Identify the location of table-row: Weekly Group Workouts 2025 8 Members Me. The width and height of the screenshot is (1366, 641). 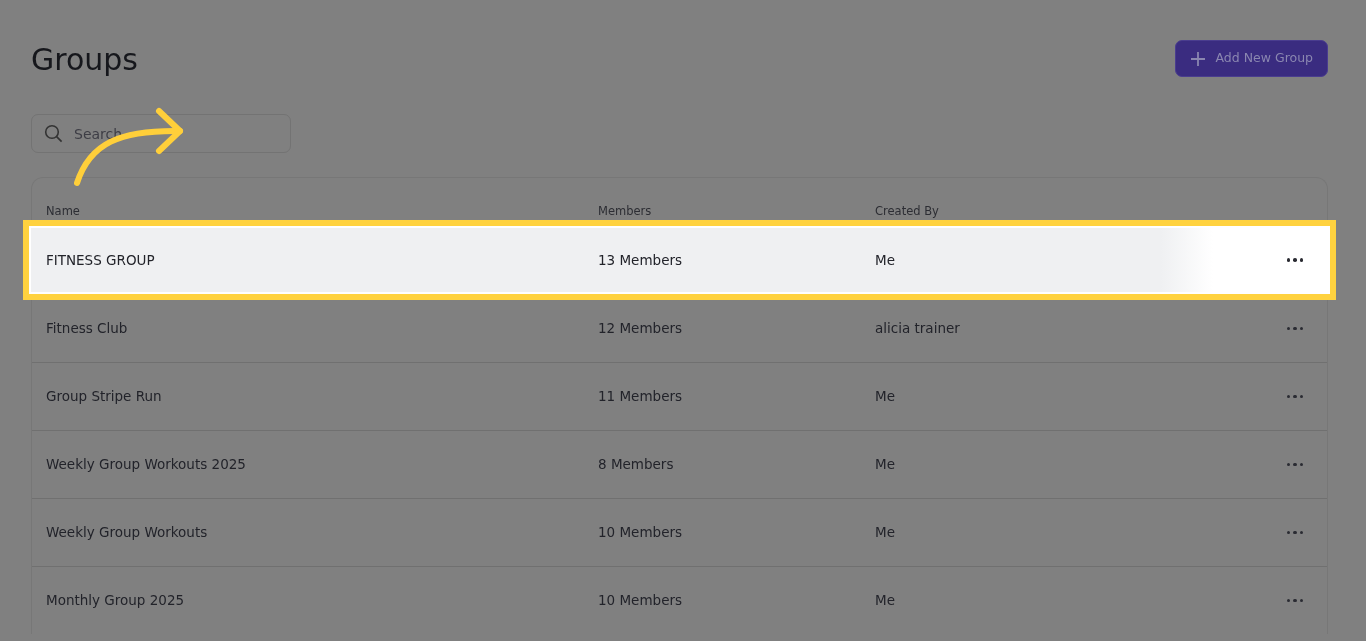
(679, 464).